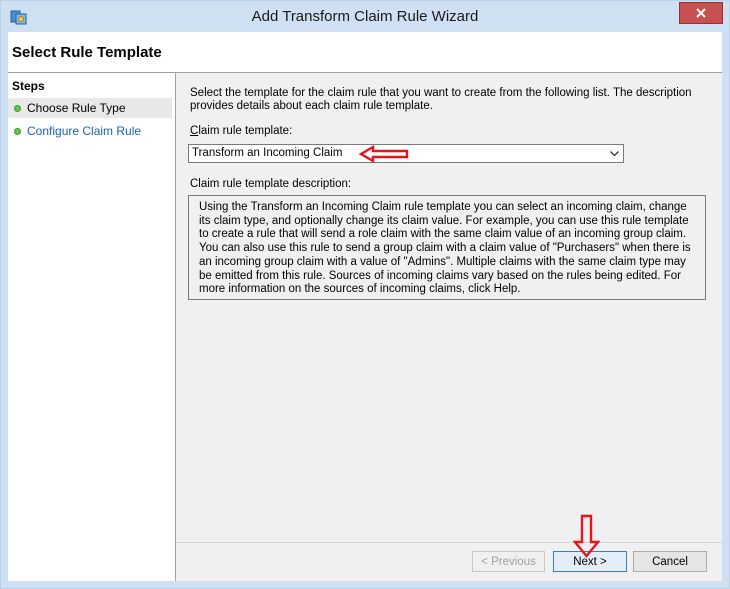 The image size is (730, 589). I want to click on window-frame-left, so click(4, 306).